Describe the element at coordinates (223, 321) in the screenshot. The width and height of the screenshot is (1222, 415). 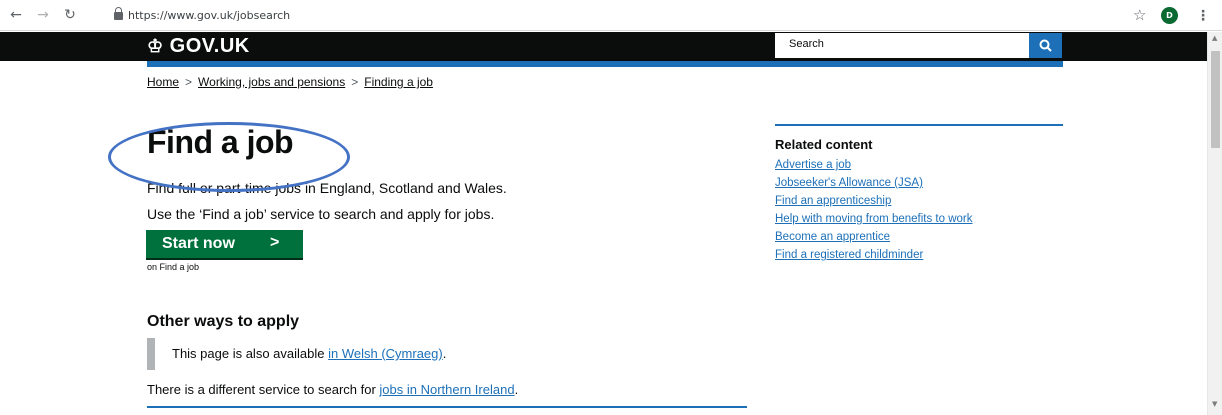
I see `other-ways-heading: Other ways to apply` at that location.